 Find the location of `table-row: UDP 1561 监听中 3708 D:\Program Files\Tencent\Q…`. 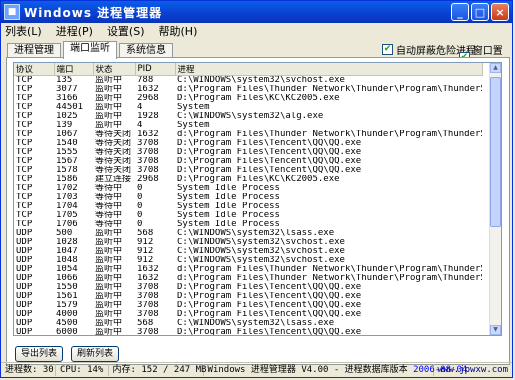

table-row: UDP 1561 监听中 3708 D:\Program Files\Tencent\Q… is located at coordinates (248, 296).